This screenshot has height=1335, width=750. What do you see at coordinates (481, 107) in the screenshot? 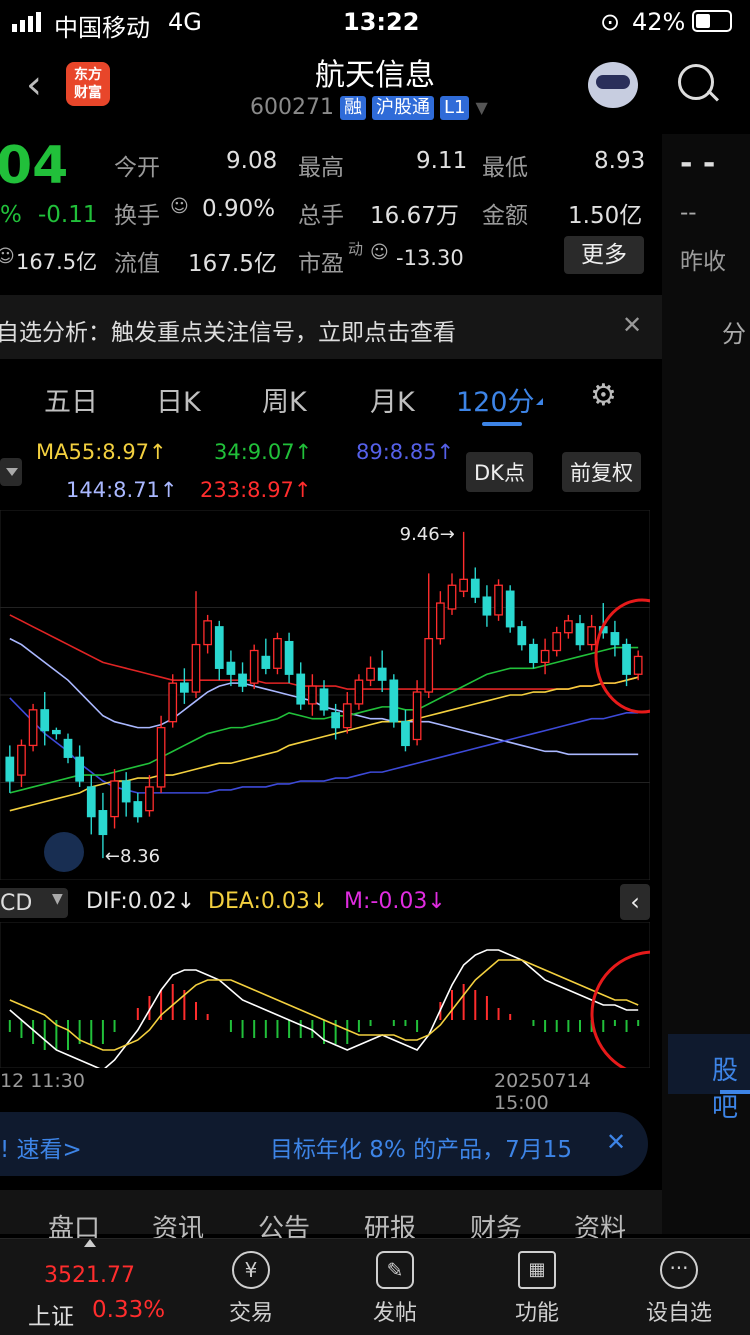
I see `dropdown-icon: ▼` at bounding box center [481, 107].